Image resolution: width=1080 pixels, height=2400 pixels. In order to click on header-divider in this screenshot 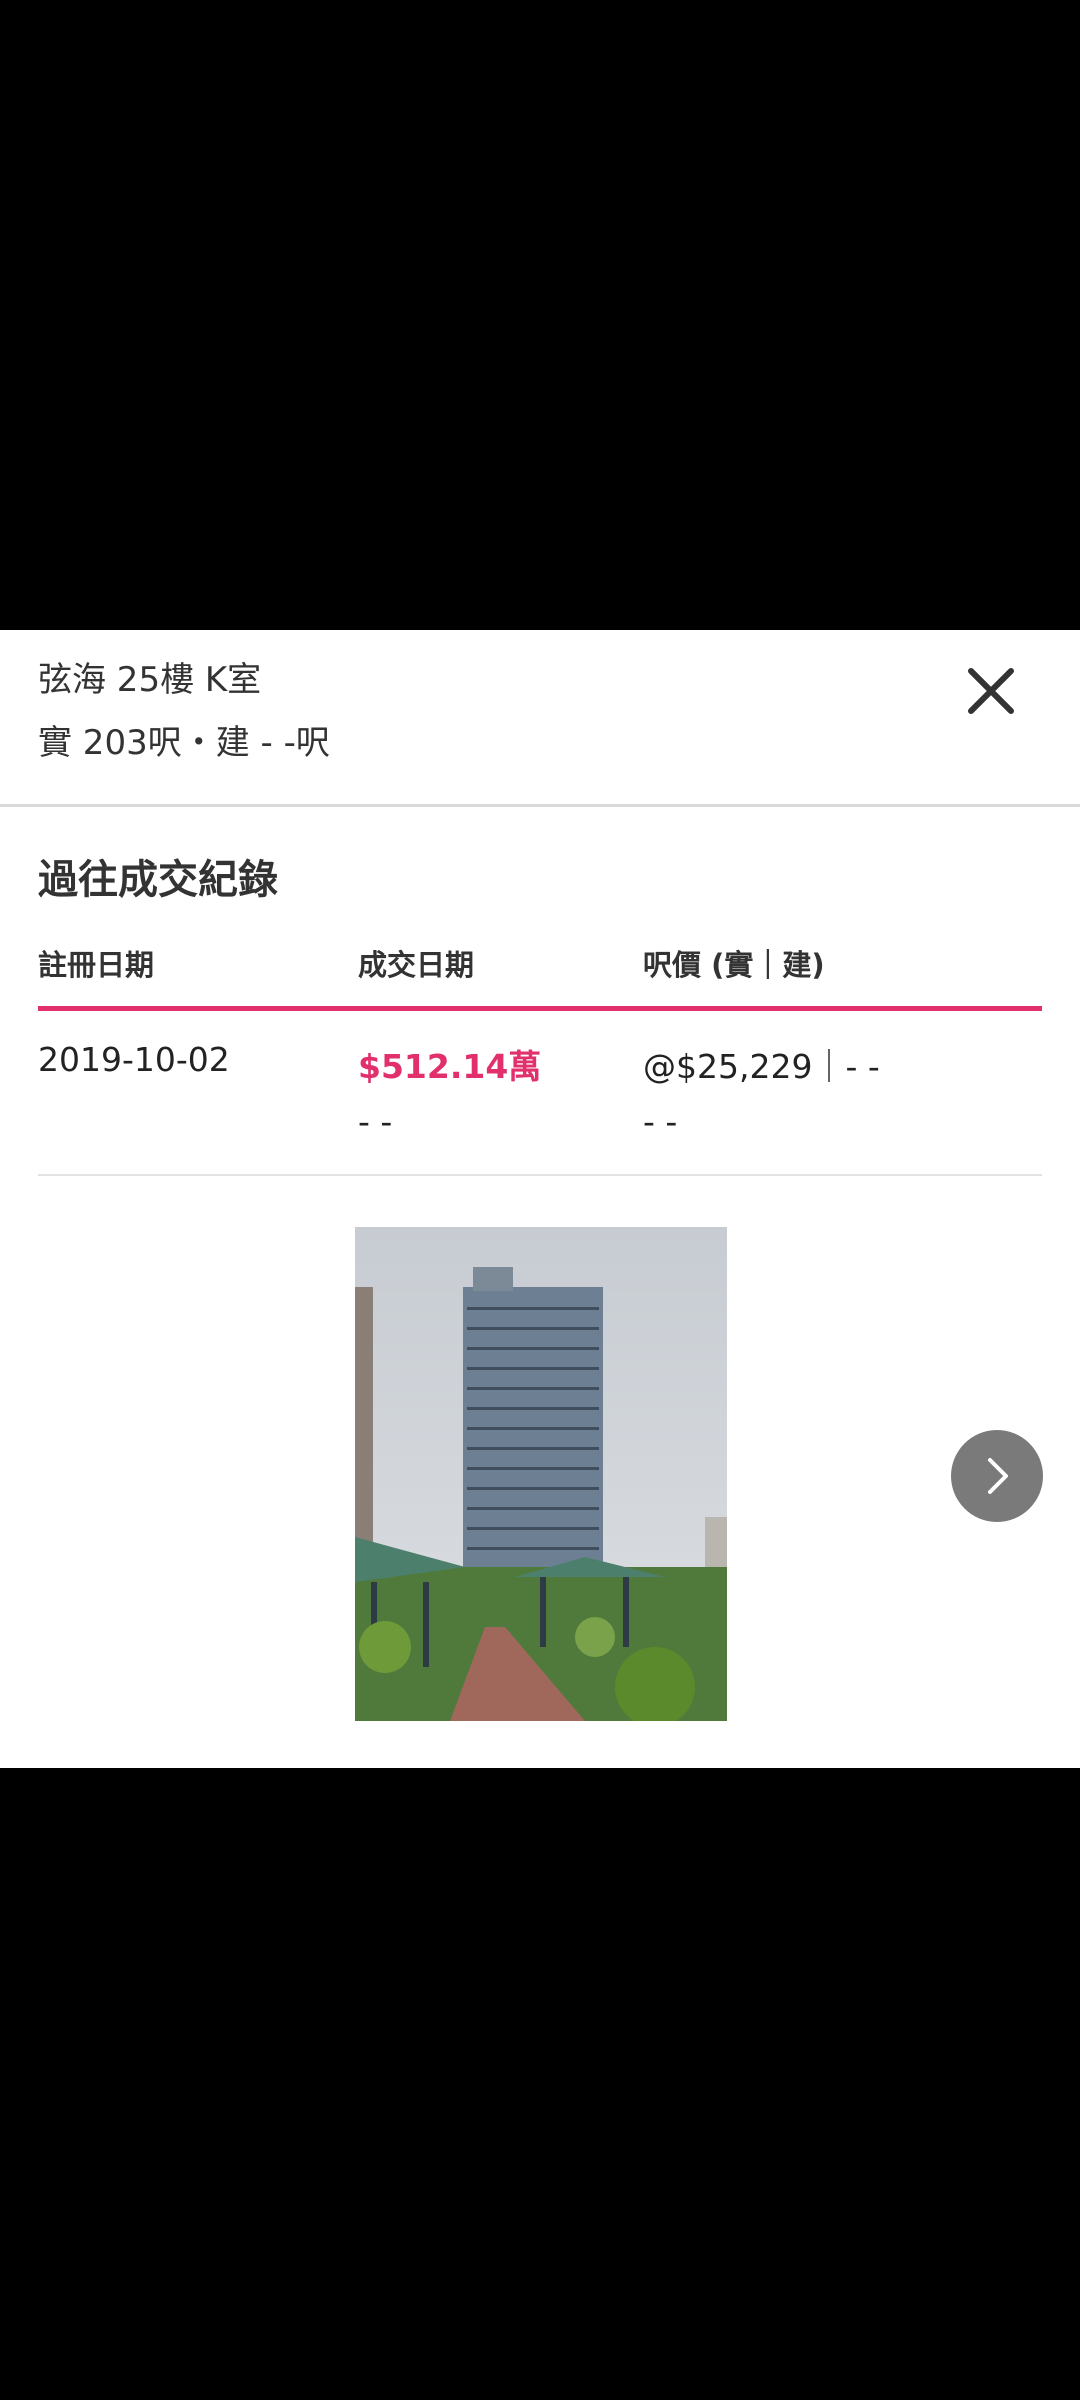, I will do `click(540, 805)`.